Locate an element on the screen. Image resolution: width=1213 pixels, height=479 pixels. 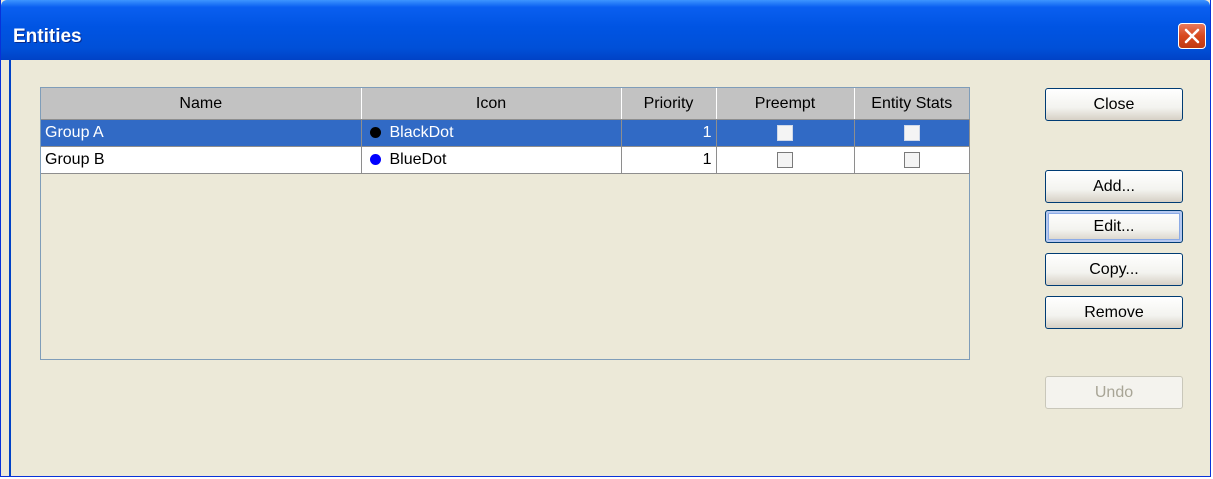
column-header-priority: Priority is located at coordinates (669, 104).